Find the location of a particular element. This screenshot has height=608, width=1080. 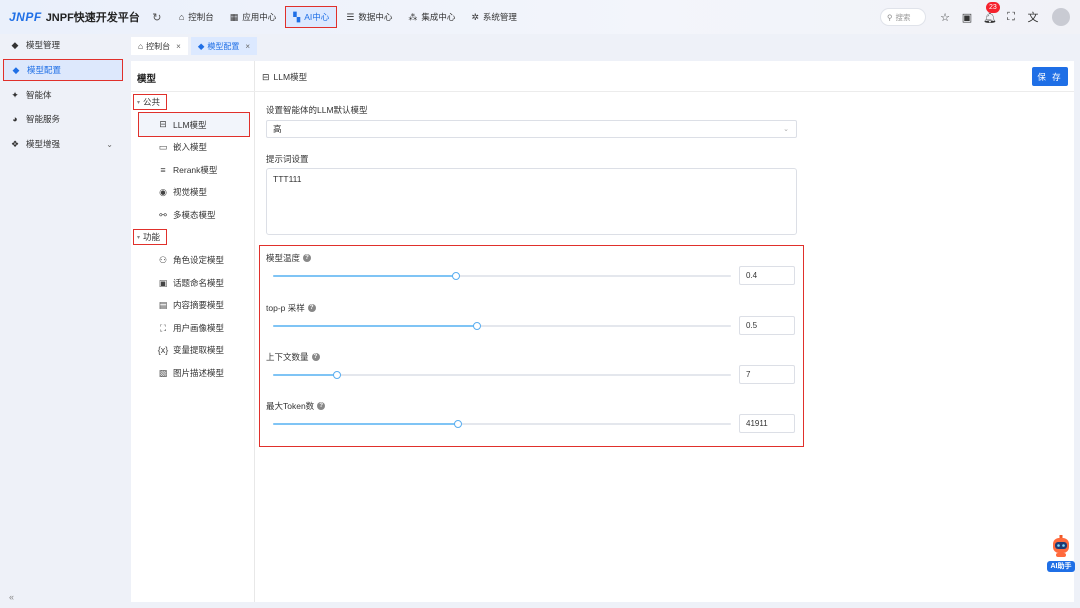

context-count-label-text: 上下文数量 is located at coordinates (287, 357).